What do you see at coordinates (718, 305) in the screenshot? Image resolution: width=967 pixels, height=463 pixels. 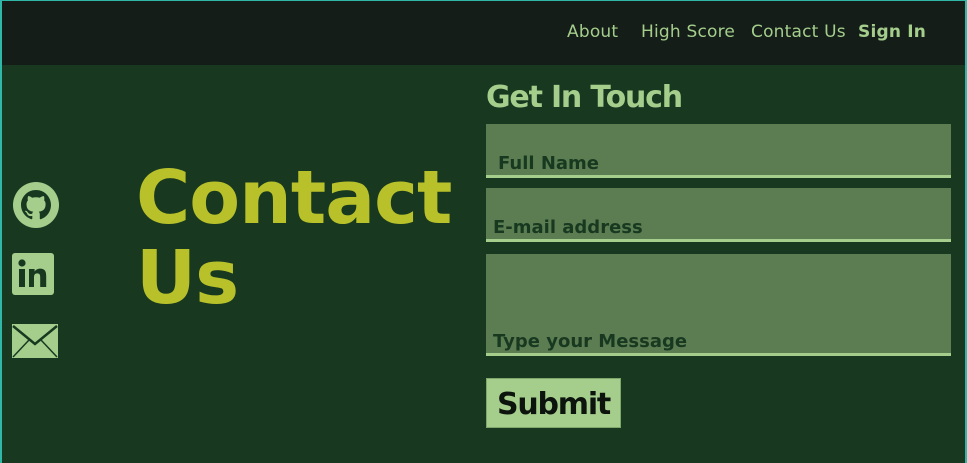 I see `message-field: Type your Message` at bounding box center [718, 305].